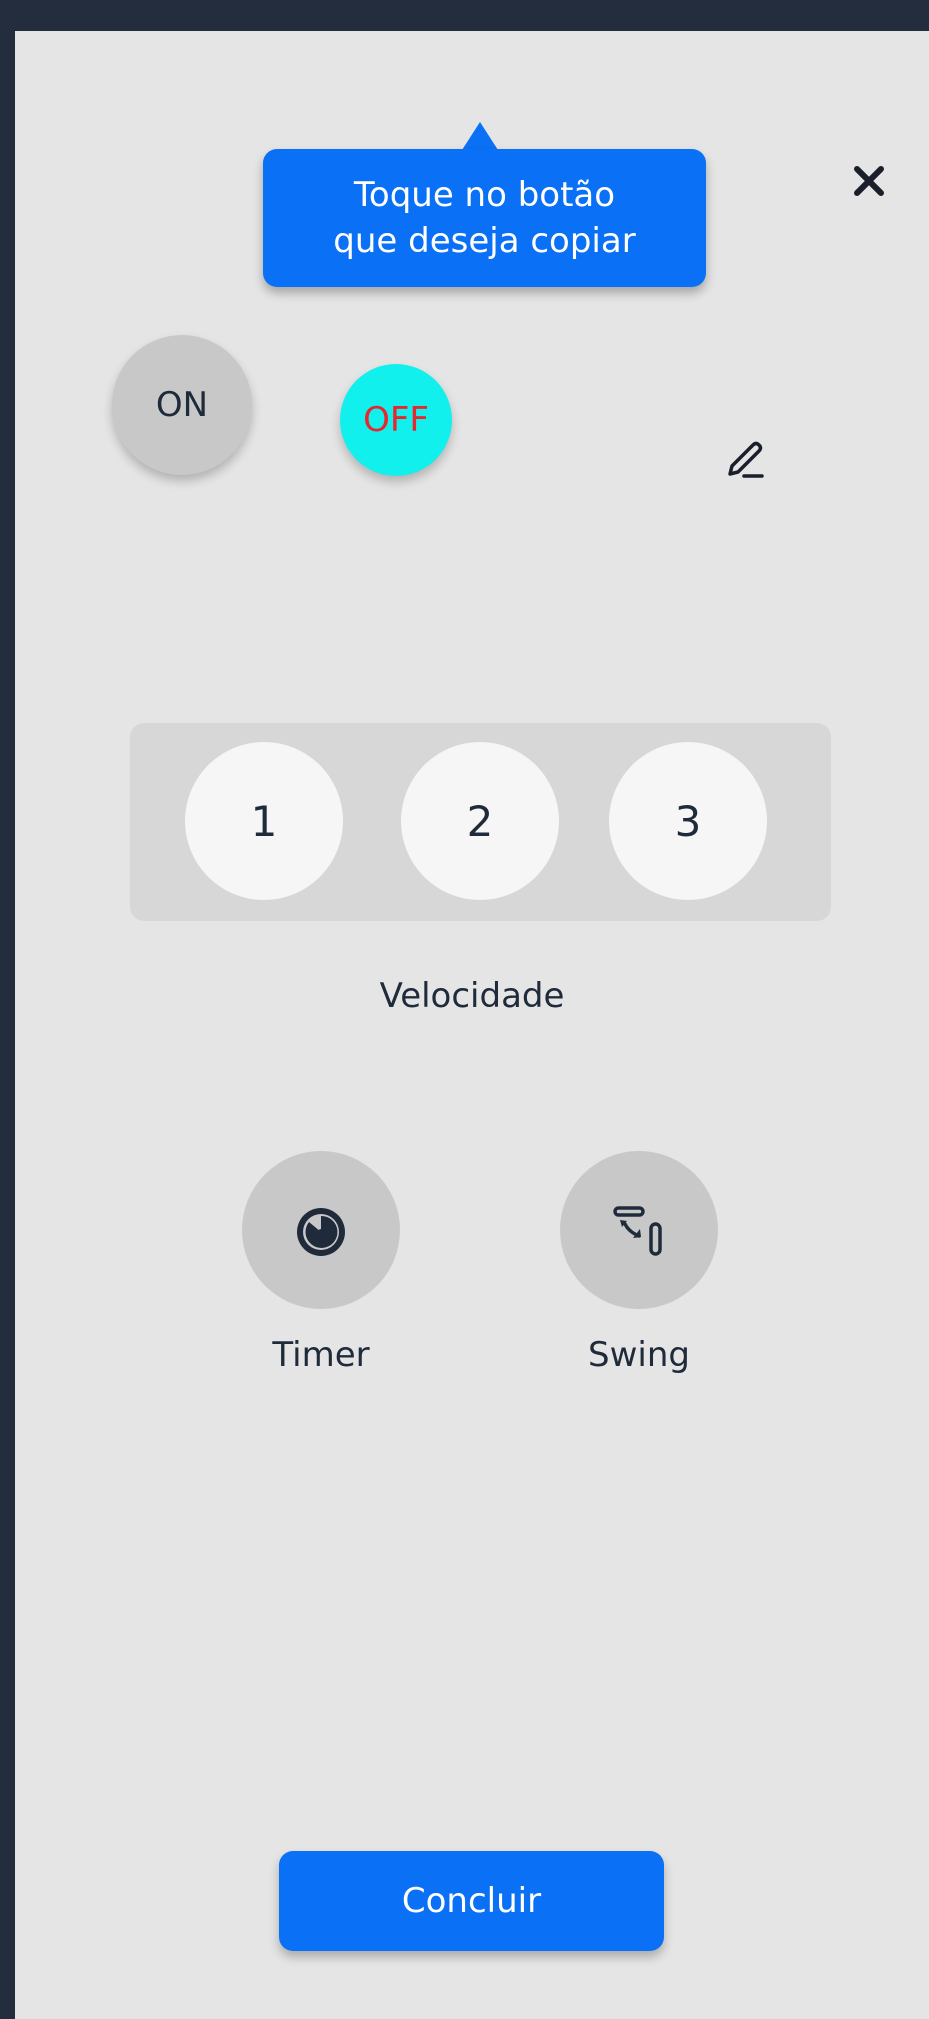 The width and height of the screenshot is (929, 2019). I want to click on swing-icon, so click(637, 1231).